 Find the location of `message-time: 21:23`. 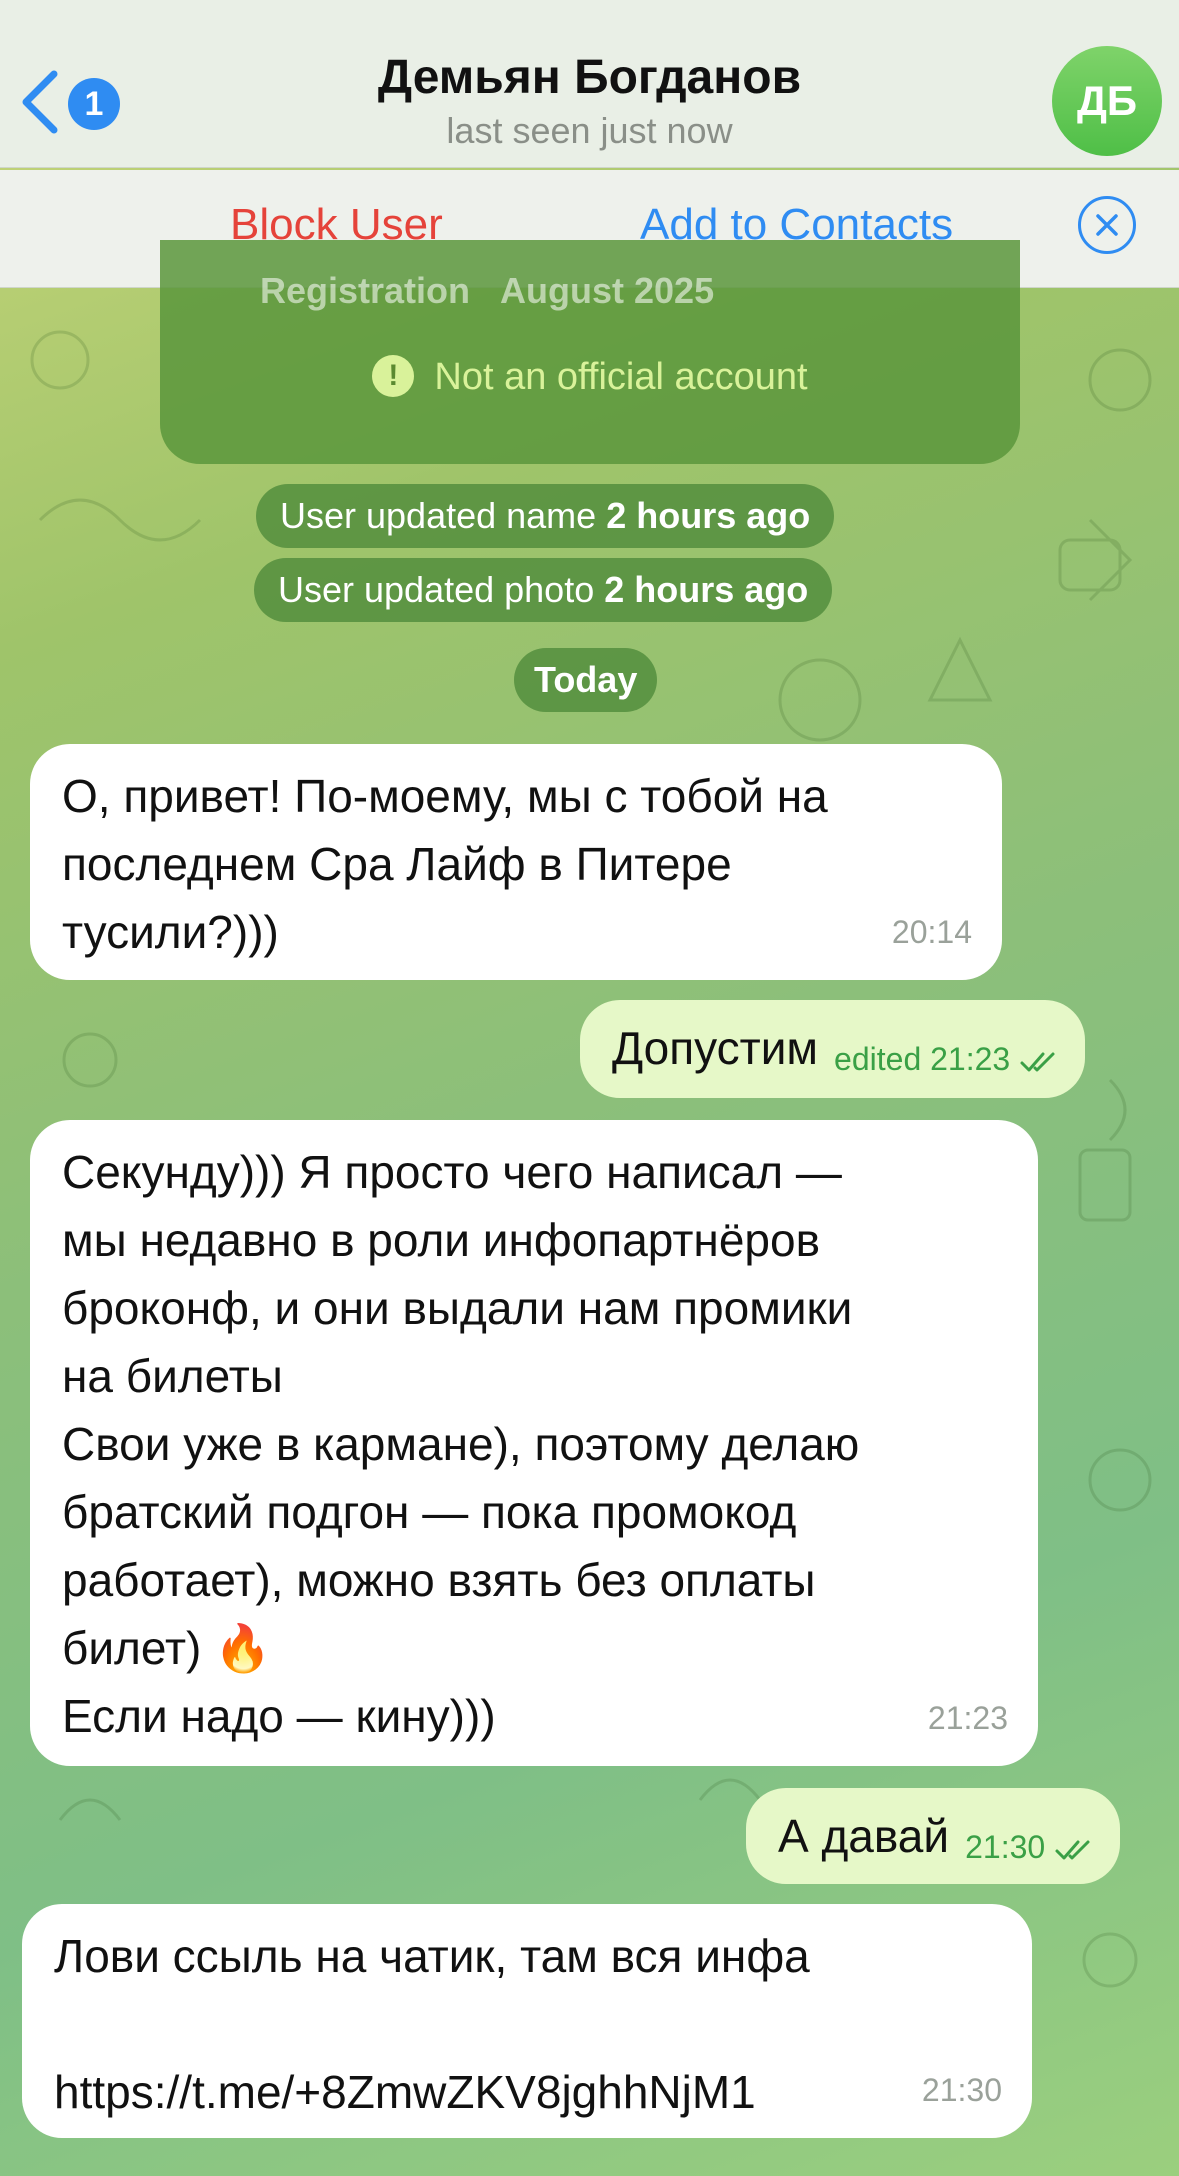

message-time: 21:23 is located at coordinates (967, 1718).